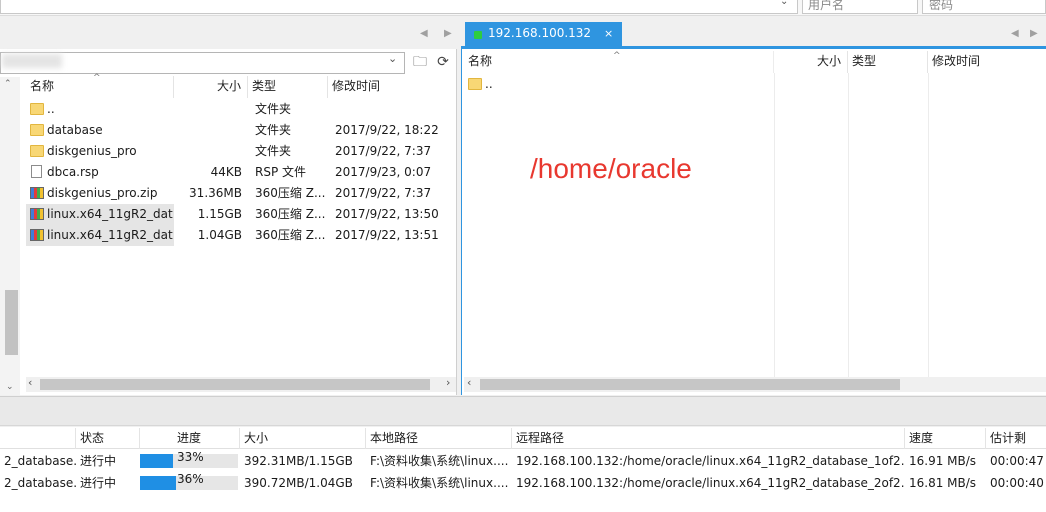  What do you see at coordinates (11, 322) in the screenshot?
I see `scrollbar-thumb` at bounding box center [11, 322].